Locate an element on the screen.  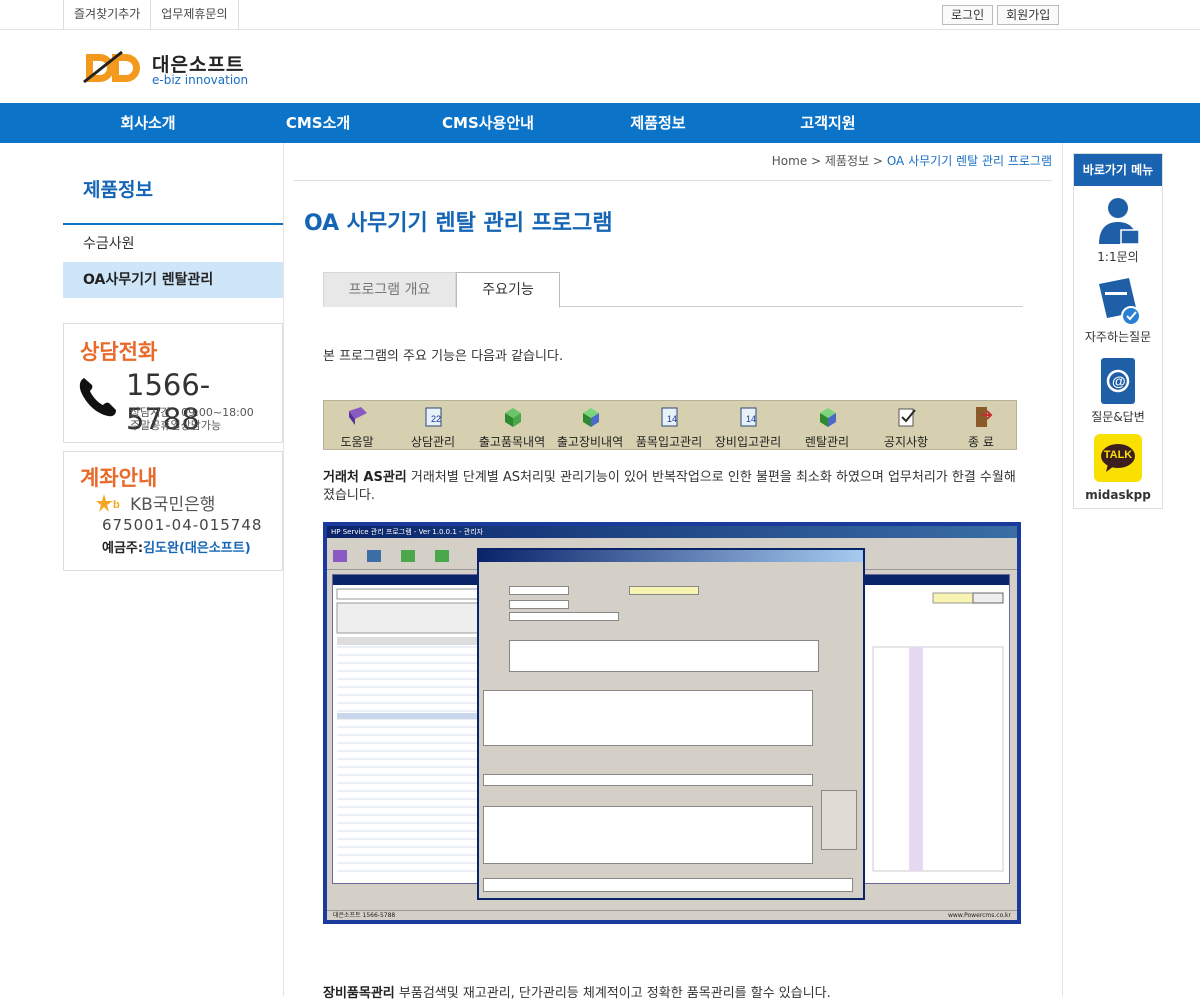
toolbar-help-label: 도움말 is located at coordinates (357, 442).